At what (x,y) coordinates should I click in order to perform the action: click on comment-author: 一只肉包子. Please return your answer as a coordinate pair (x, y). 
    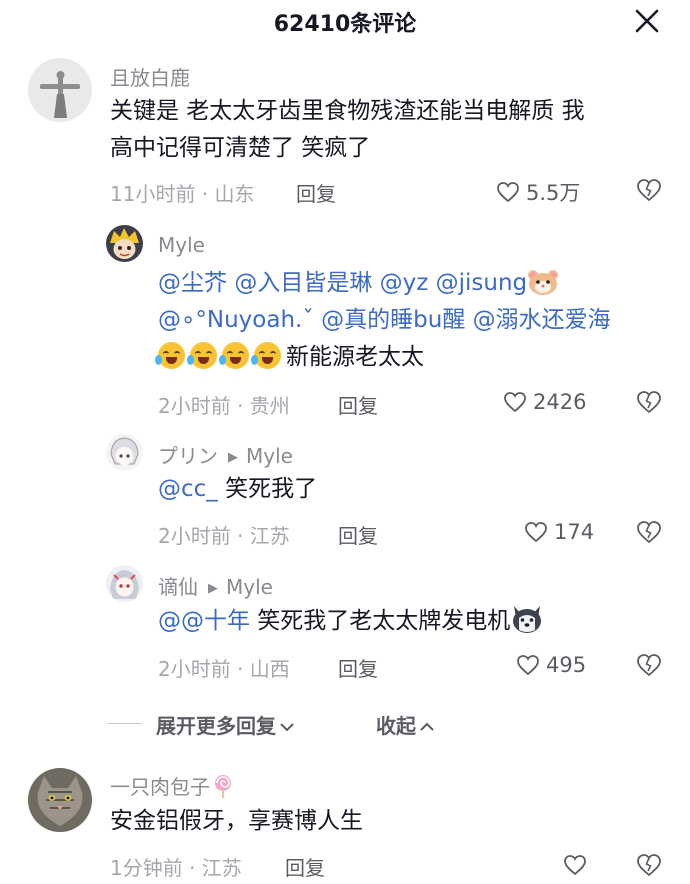
    Looking at the image, I should click on (160, 787).